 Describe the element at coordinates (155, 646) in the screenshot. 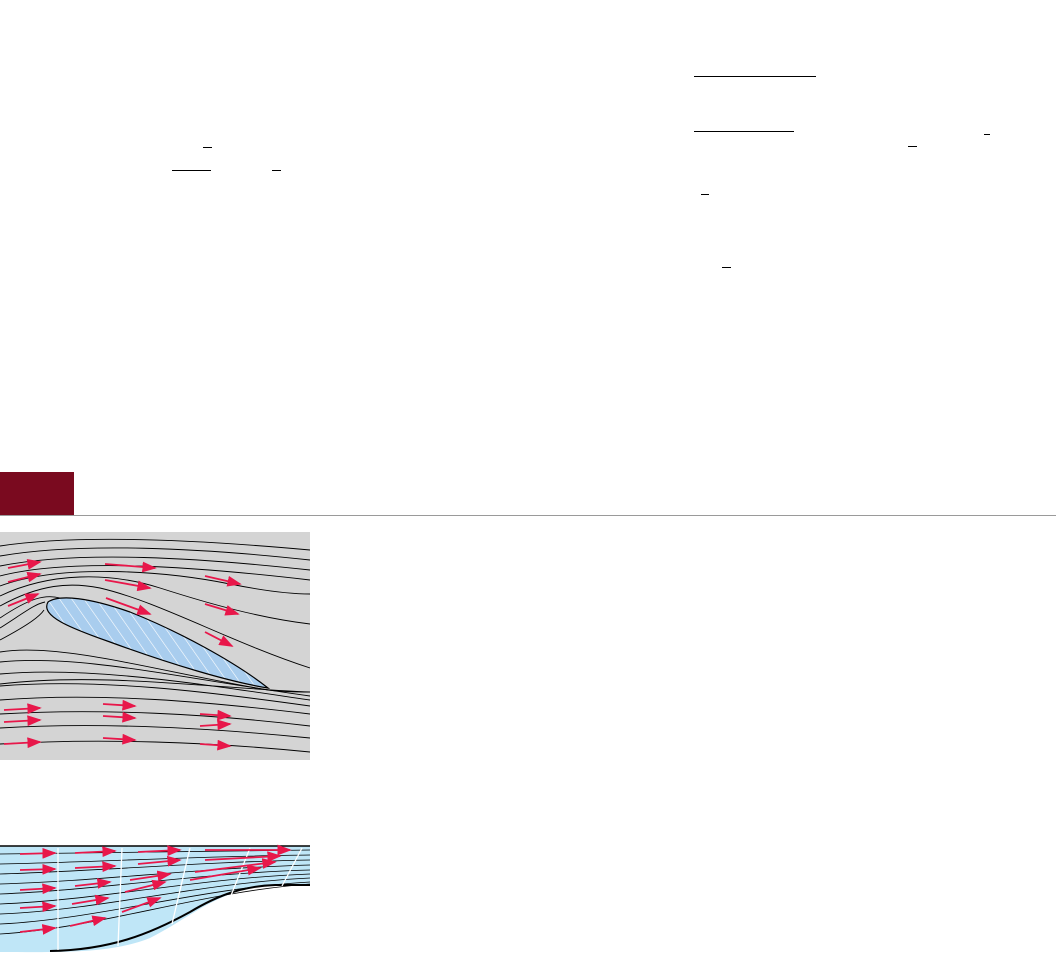

I see `airfoil-streamline-figure` at that location.